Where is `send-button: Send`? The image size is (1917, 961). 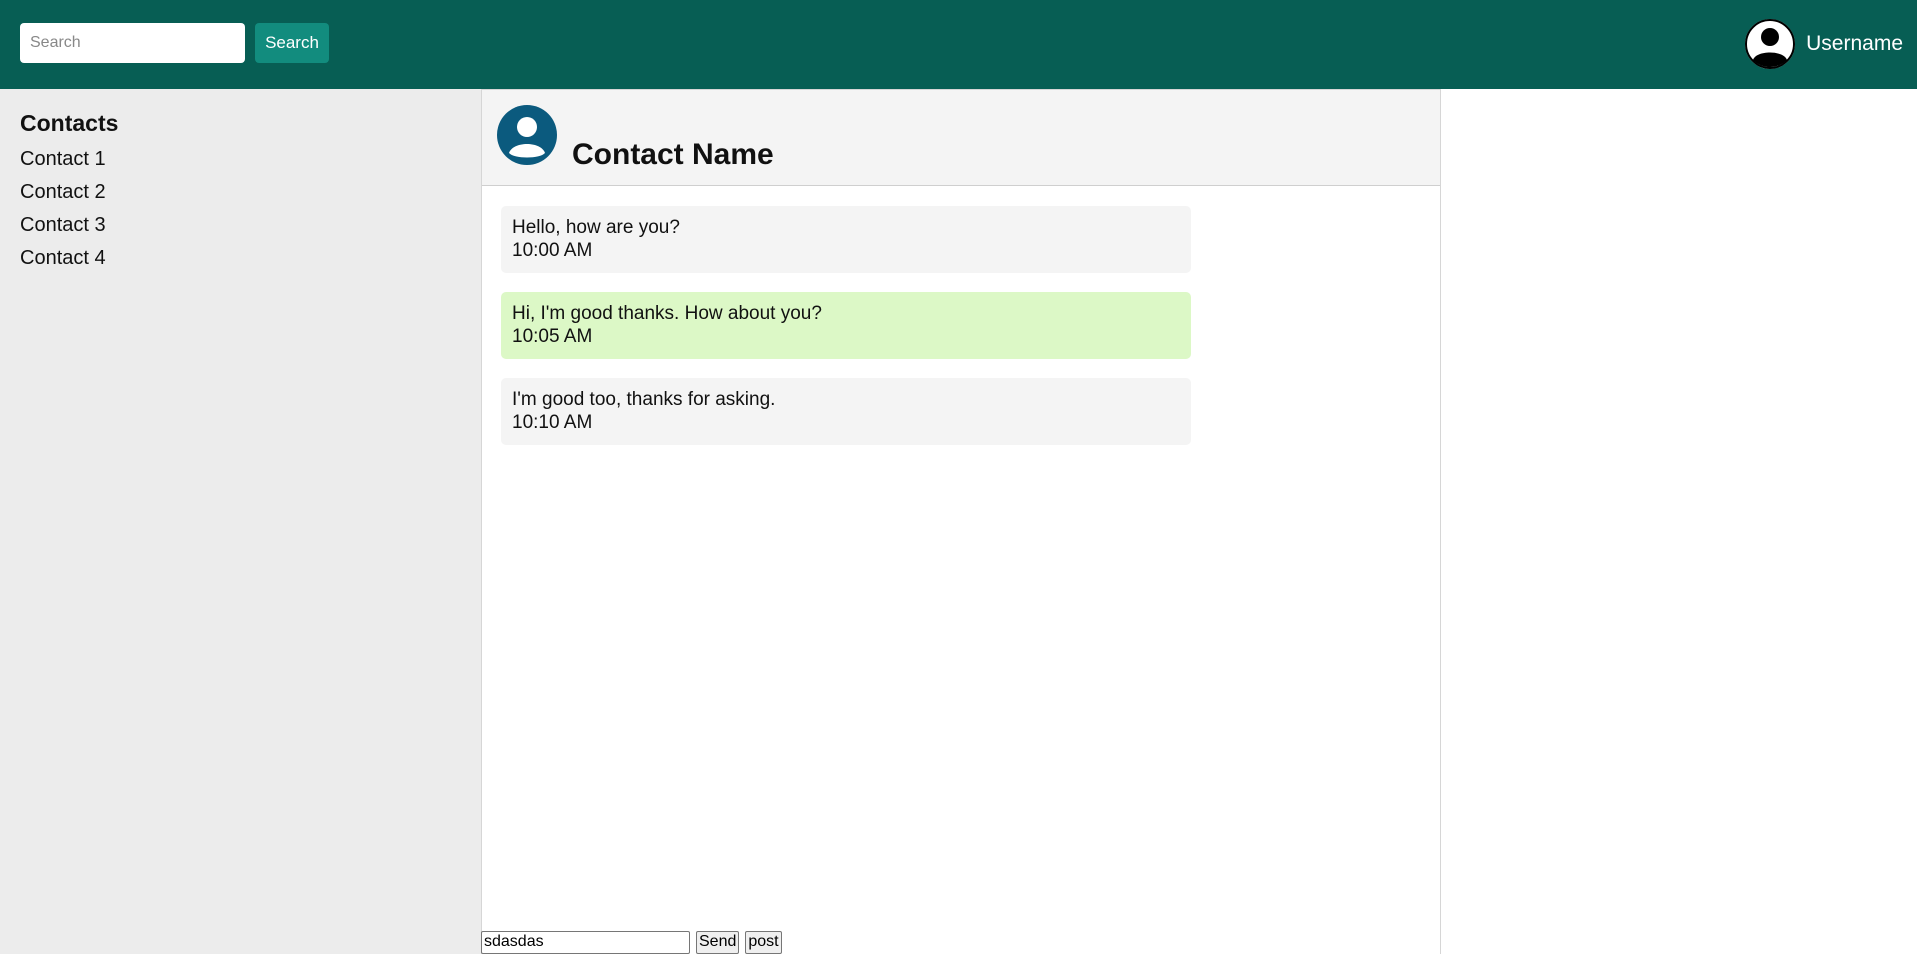 send-button: Send is located at coordinates (718, 942).